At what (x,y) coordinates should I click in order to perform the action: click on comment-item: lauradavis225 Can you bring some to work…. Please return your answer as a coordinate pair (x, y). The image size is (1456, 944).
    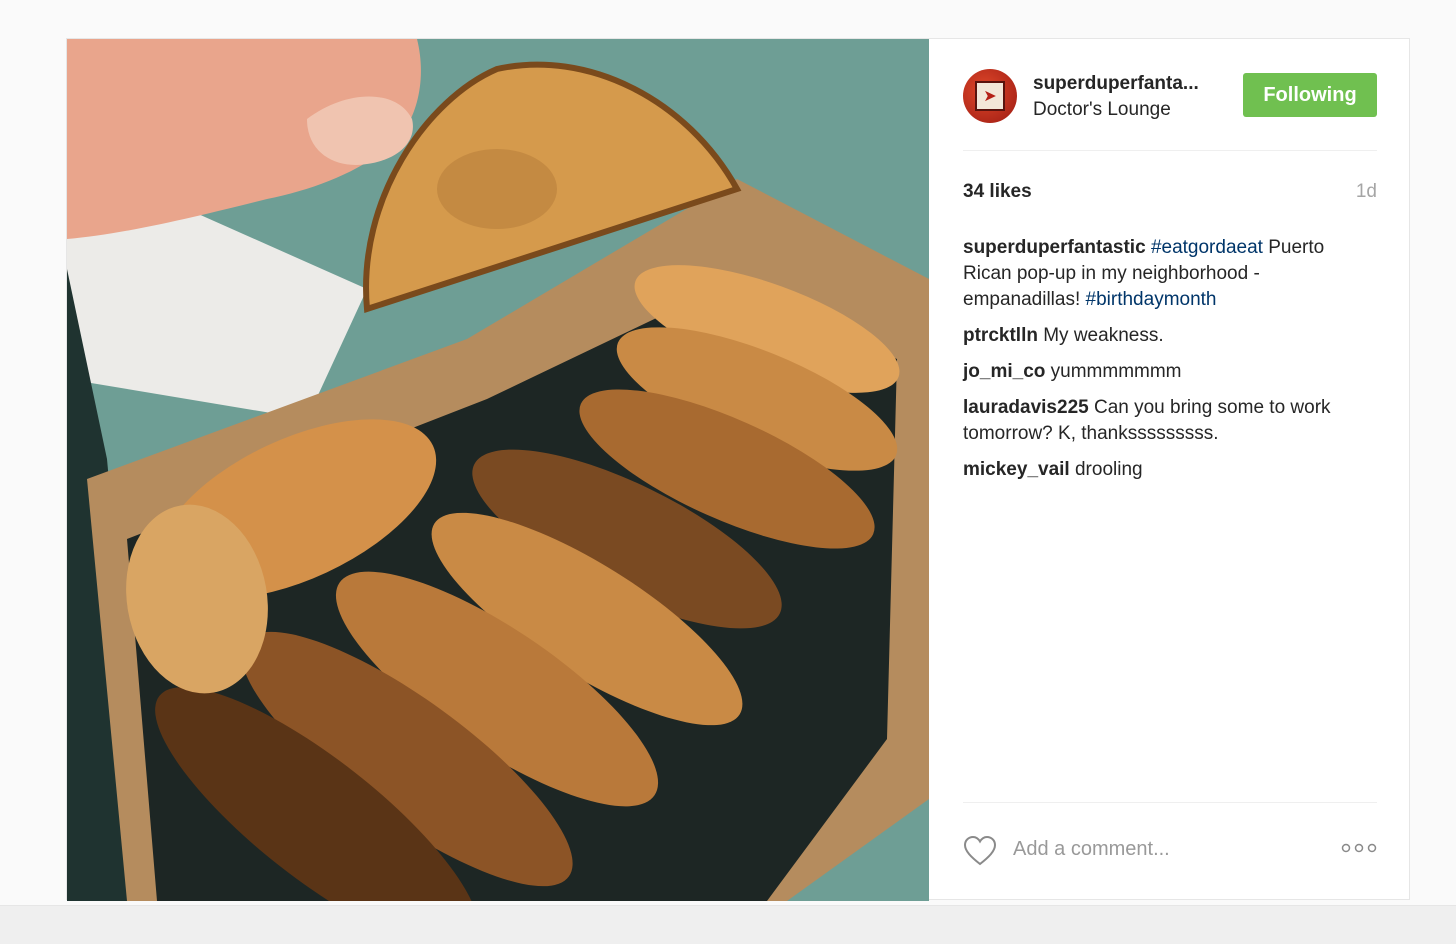
    Looking at the image, I should click on (1170, 421).